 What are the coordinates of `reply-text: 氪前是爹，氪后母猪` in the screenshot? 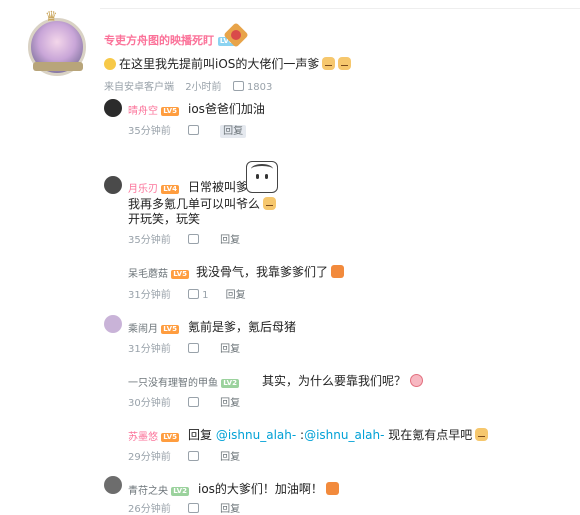 It's located at (242, 327).